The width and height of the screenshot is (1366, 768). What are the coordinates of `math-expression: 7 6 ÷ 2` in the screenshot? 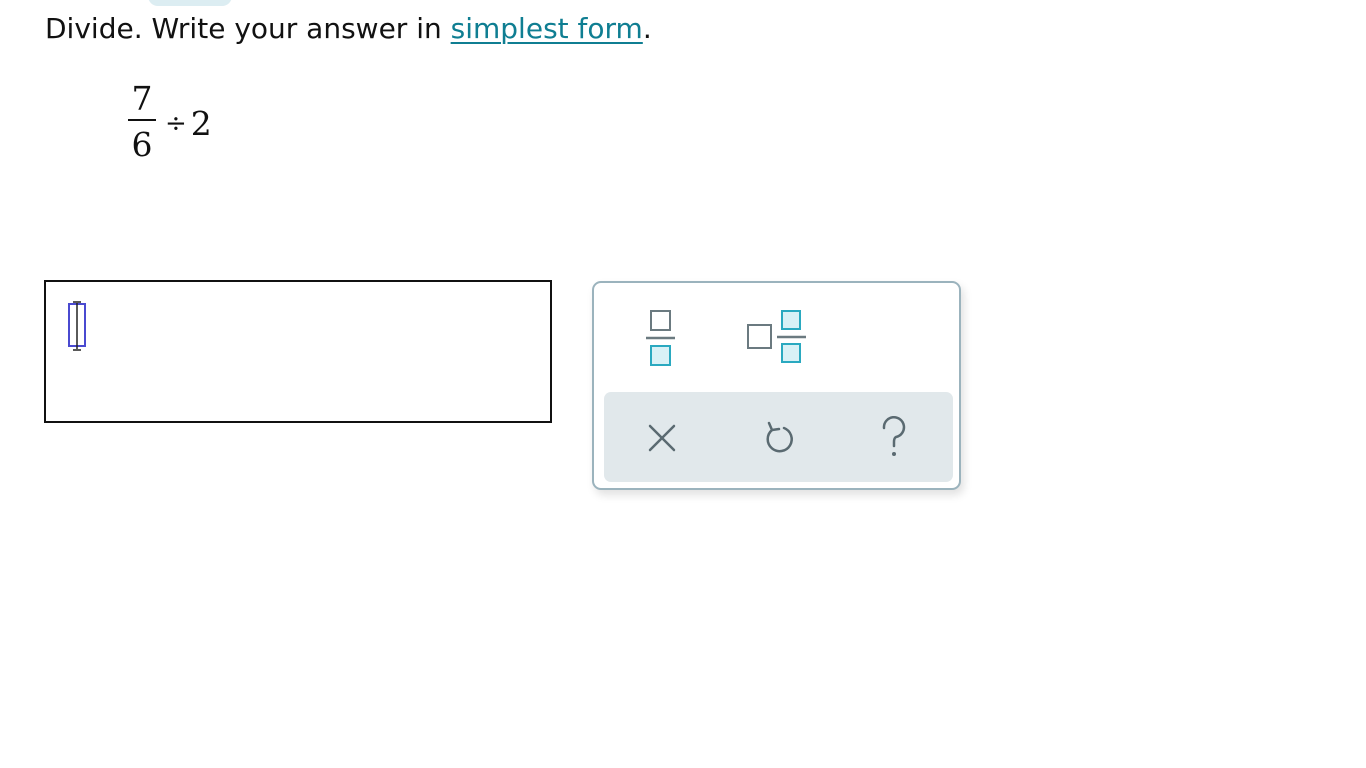 It's located at (170, 124).